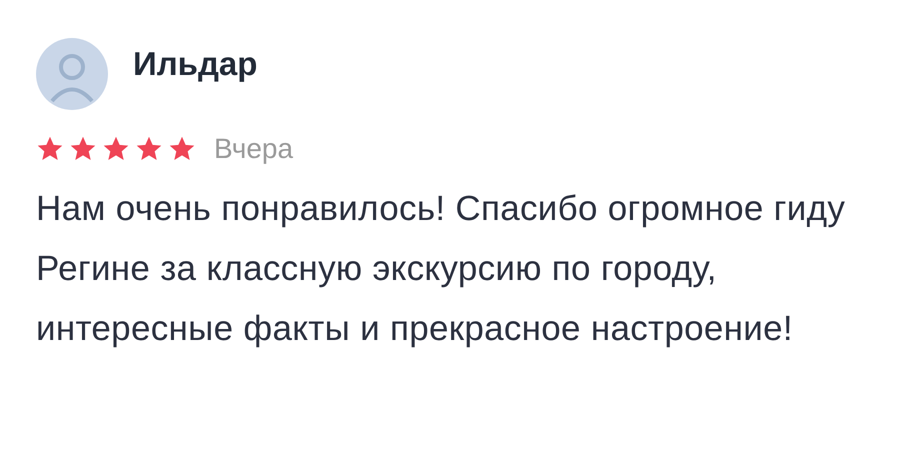  Describe the element at coordinates (195, 64) in the screenshot. I see `author-name: Ильдар` at that location.